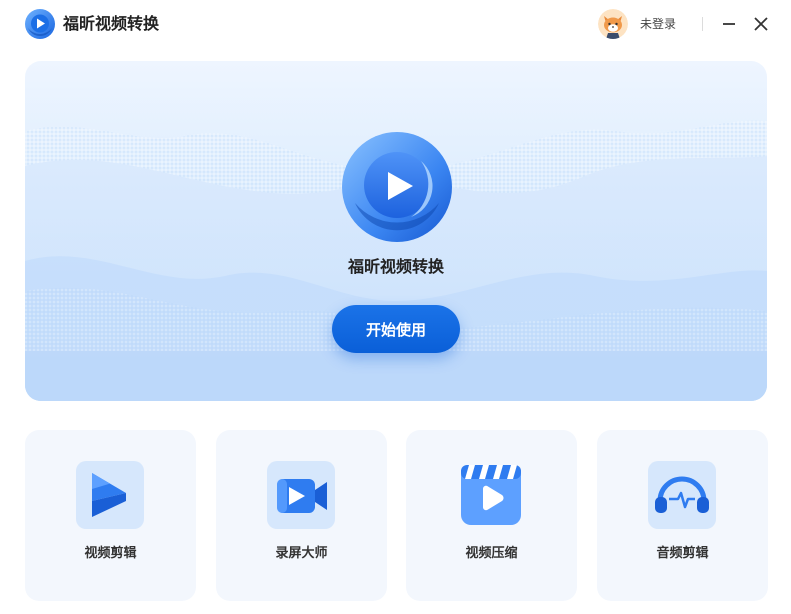 This screenshot has width=791, height=614. I want to click on avatar, so click(613, 24).